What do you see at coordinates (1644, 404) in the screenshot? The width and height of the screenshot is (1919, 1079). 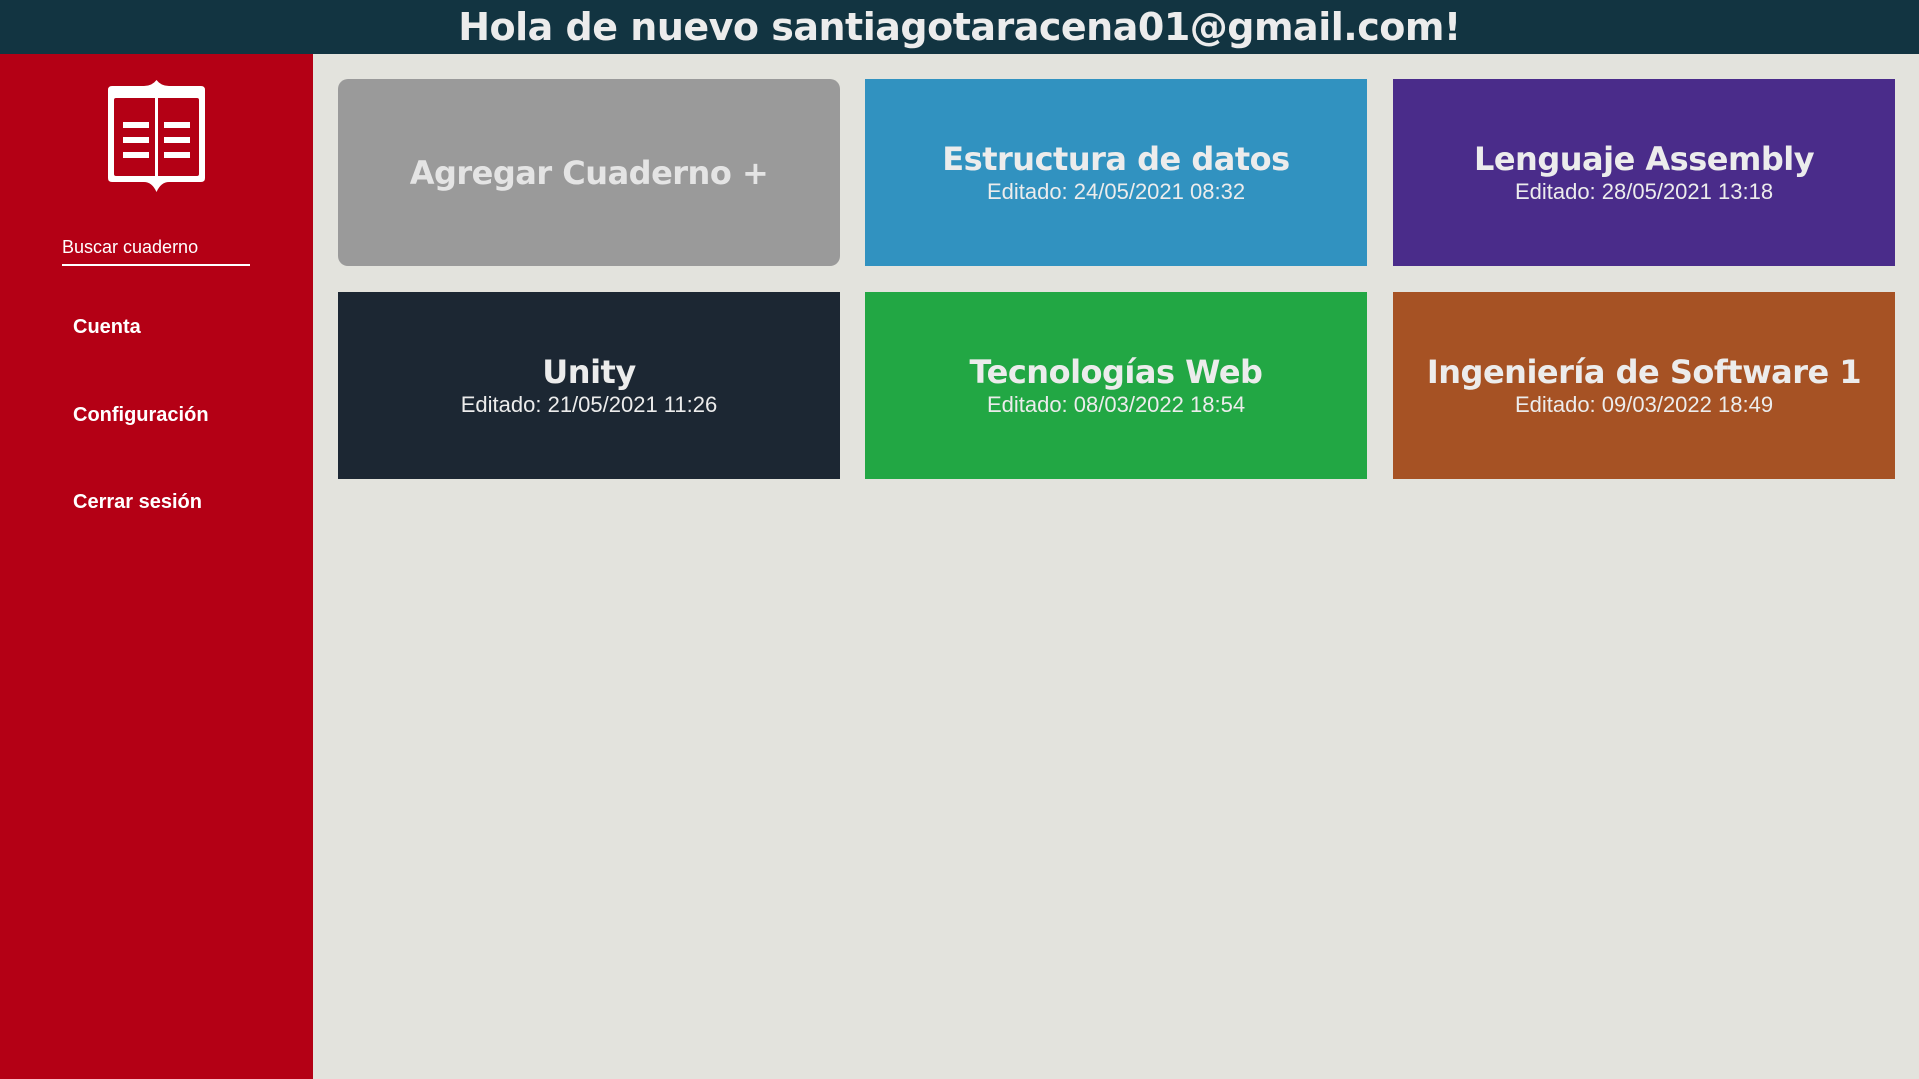 I see `notebook-edited-date: Editado: 09/03/2022 18:49` at bounding box center [1644, 404].